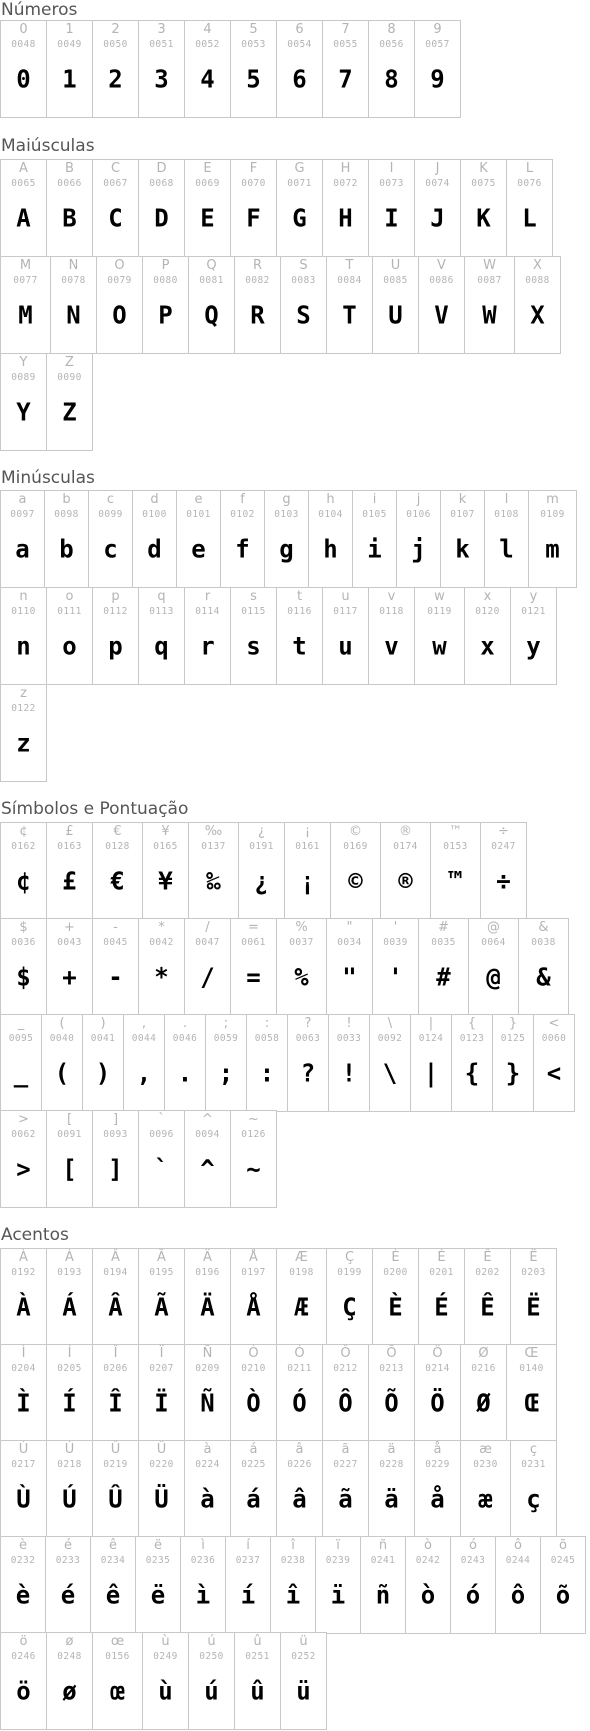 Image resolution: width=590 pixels, height=1731 pixels. What do you see at coordinates (207, 646) in the screenshot?
I see `font-glyph-sample: r` at bounding box center [207, 646].